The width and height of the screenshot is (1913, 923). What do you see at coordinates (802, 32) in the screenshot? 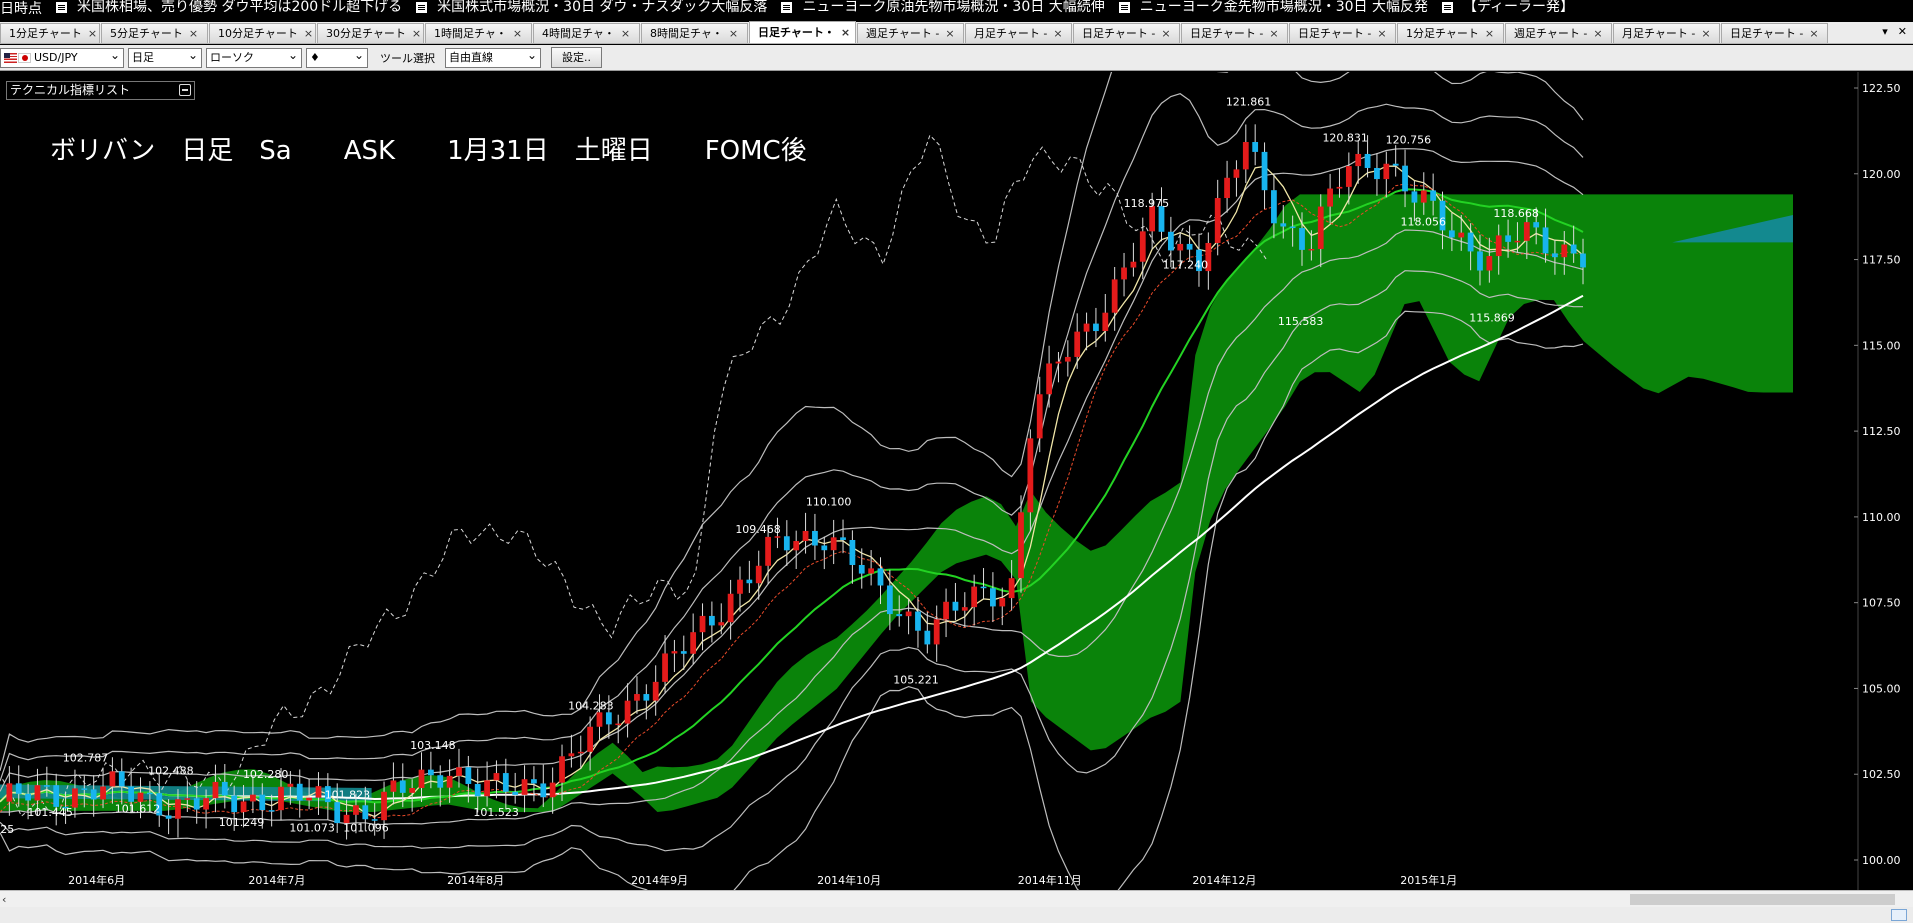
I see `chart-tab: 日足チャート・ ×` at bounding box center [802, 32].